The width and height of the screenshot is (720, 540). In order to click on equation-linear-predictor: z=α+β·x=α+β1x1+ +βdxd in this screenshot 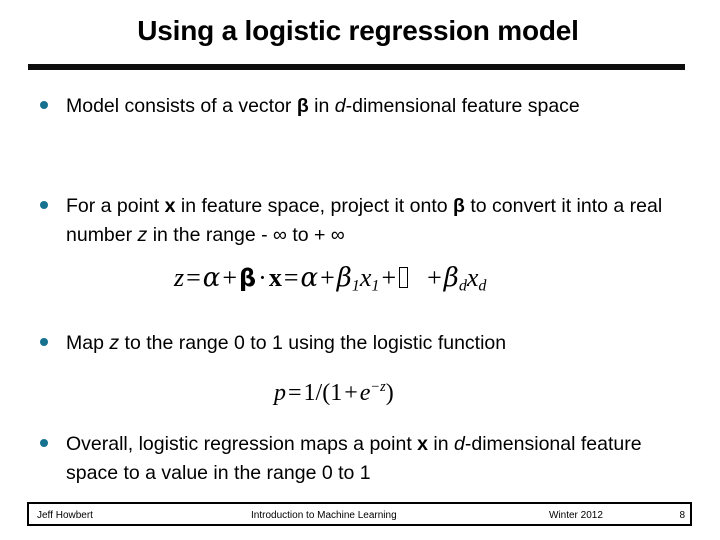, I will do `click(330, 279)`.